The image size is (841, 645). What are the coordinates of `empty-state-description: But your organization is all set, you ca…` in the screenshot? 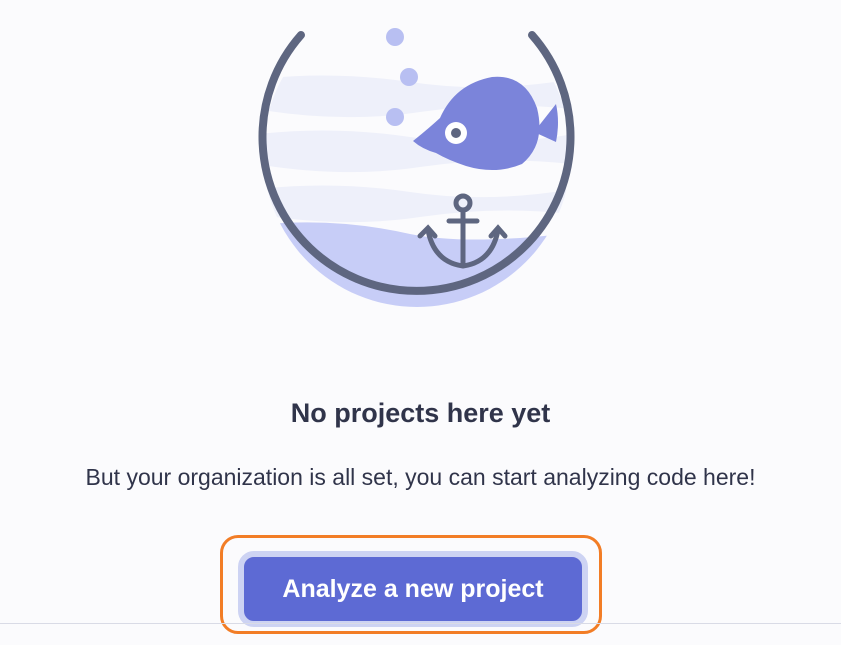 It's located at (420, 477).